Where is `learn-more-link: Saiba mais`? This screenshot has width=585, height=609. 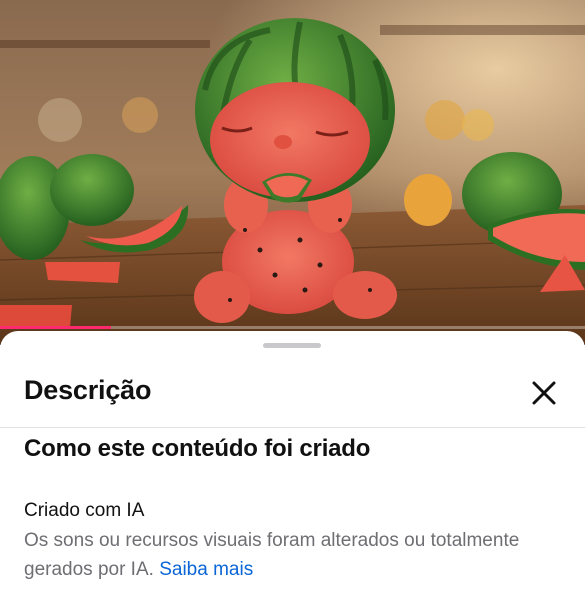 learn-more-link: Saiba mais is located at coordinates (206, 569).